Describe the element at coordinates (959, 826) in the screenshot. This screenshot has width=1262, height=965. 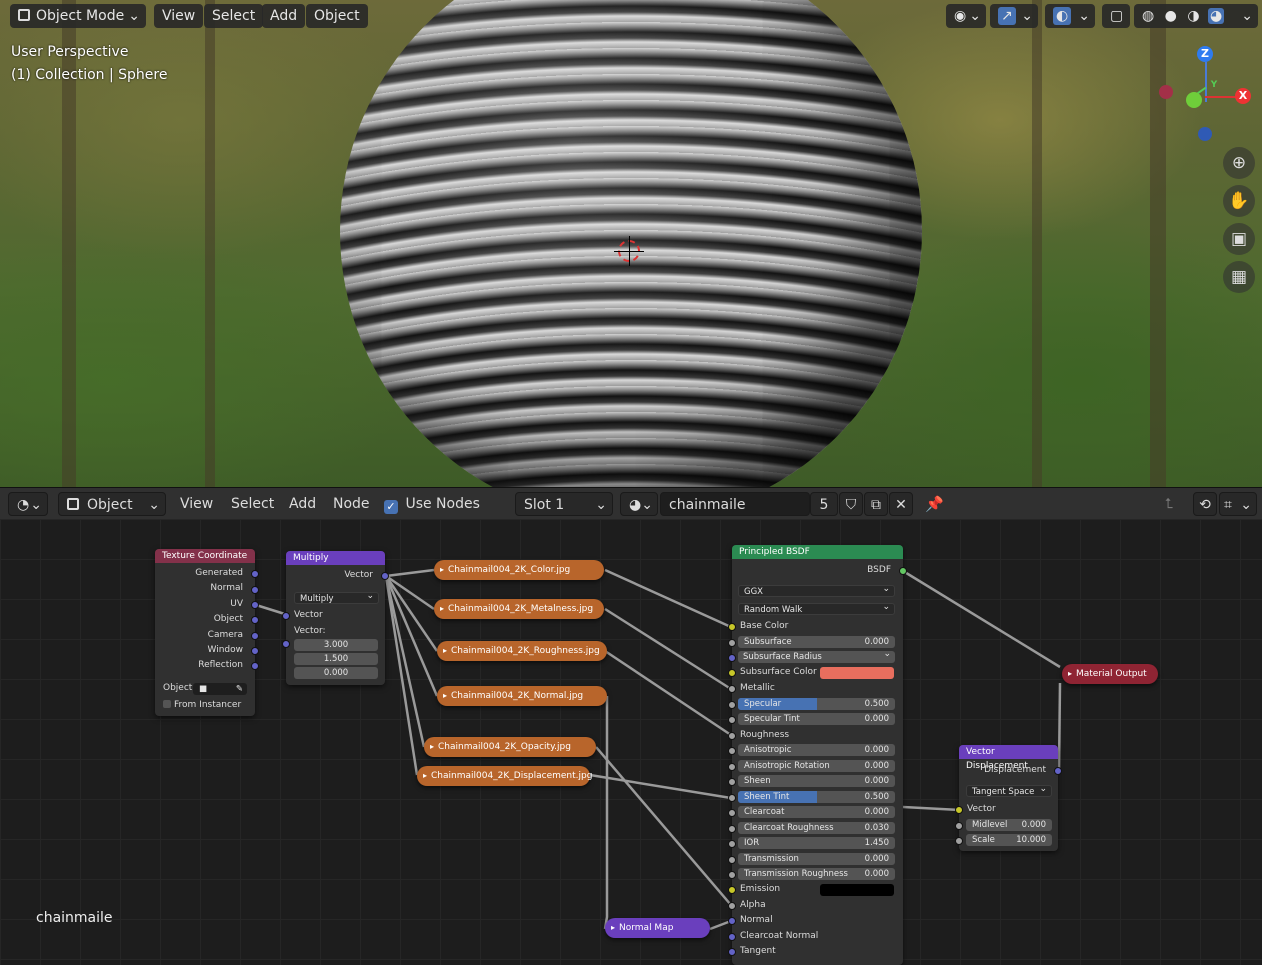
I see `socket-midlevel` at that location.